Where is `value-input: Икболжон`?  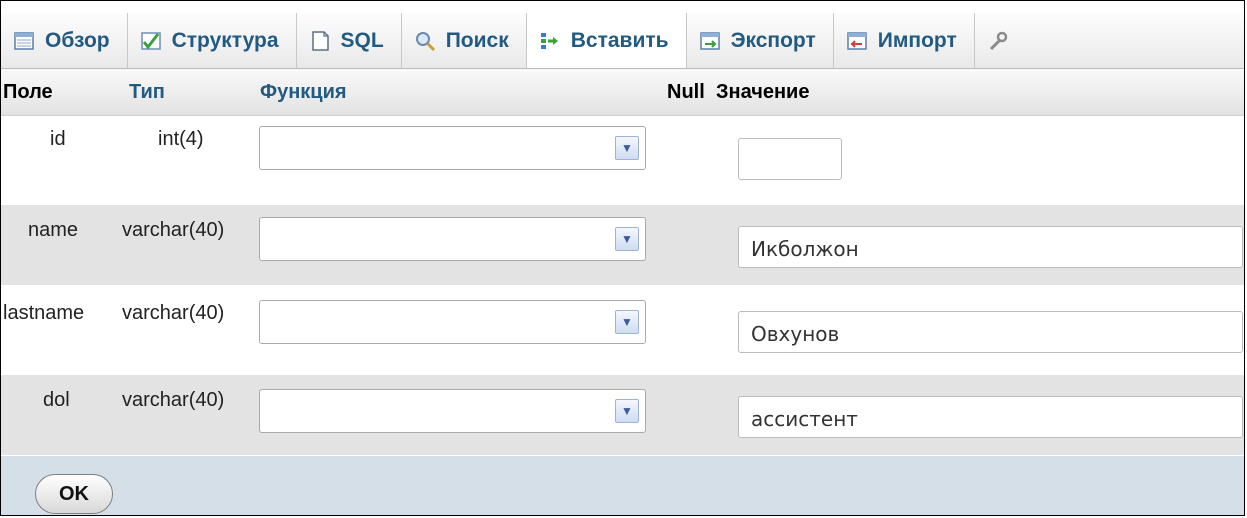
value-input: Икболжон is located at coordinates (990, 247).